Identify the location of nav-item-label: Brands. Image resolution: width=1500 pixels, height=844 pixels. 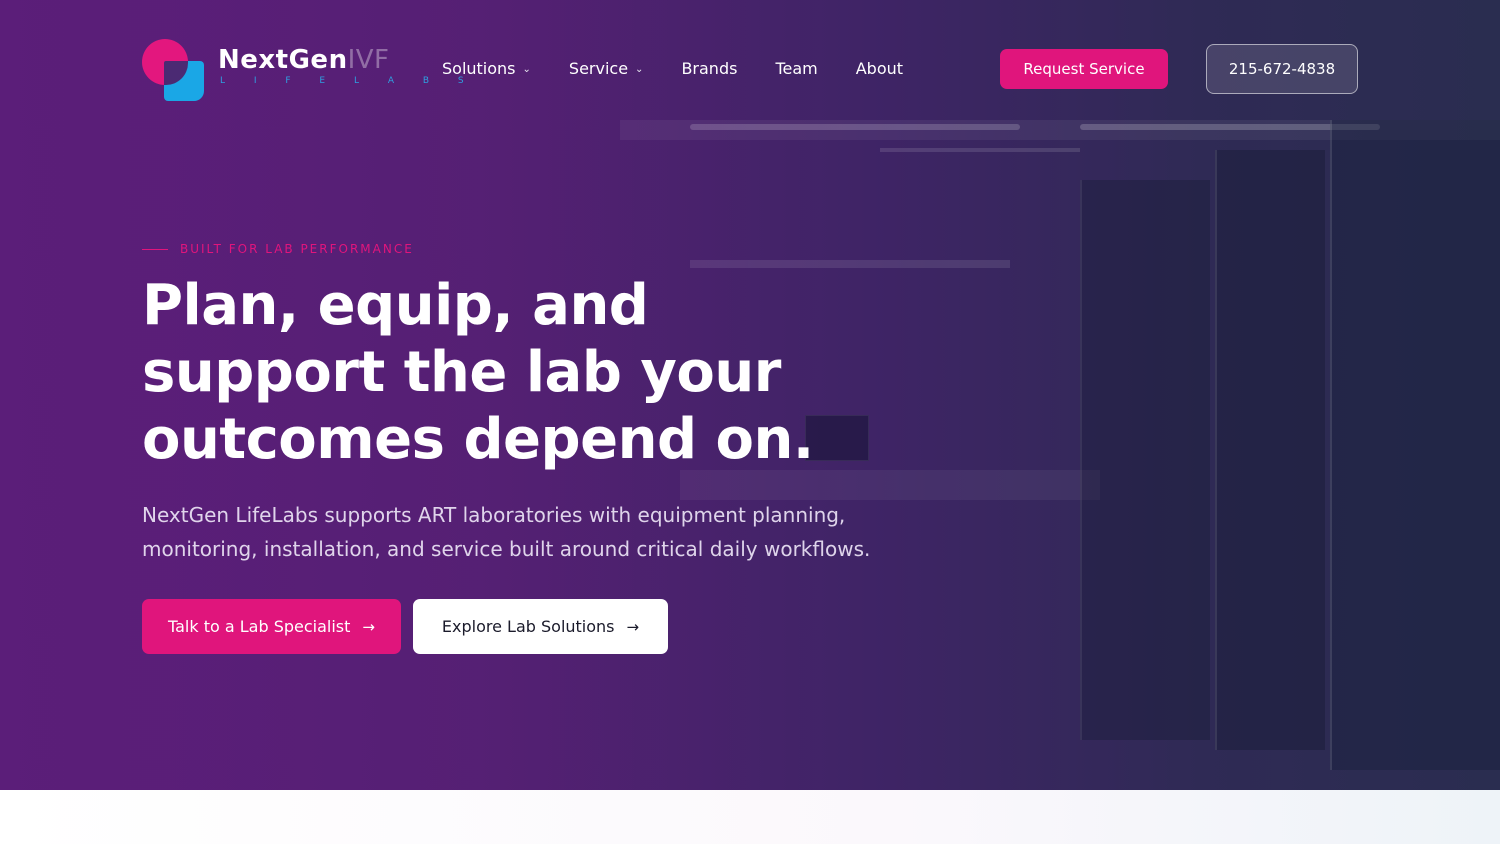
(709, 68).